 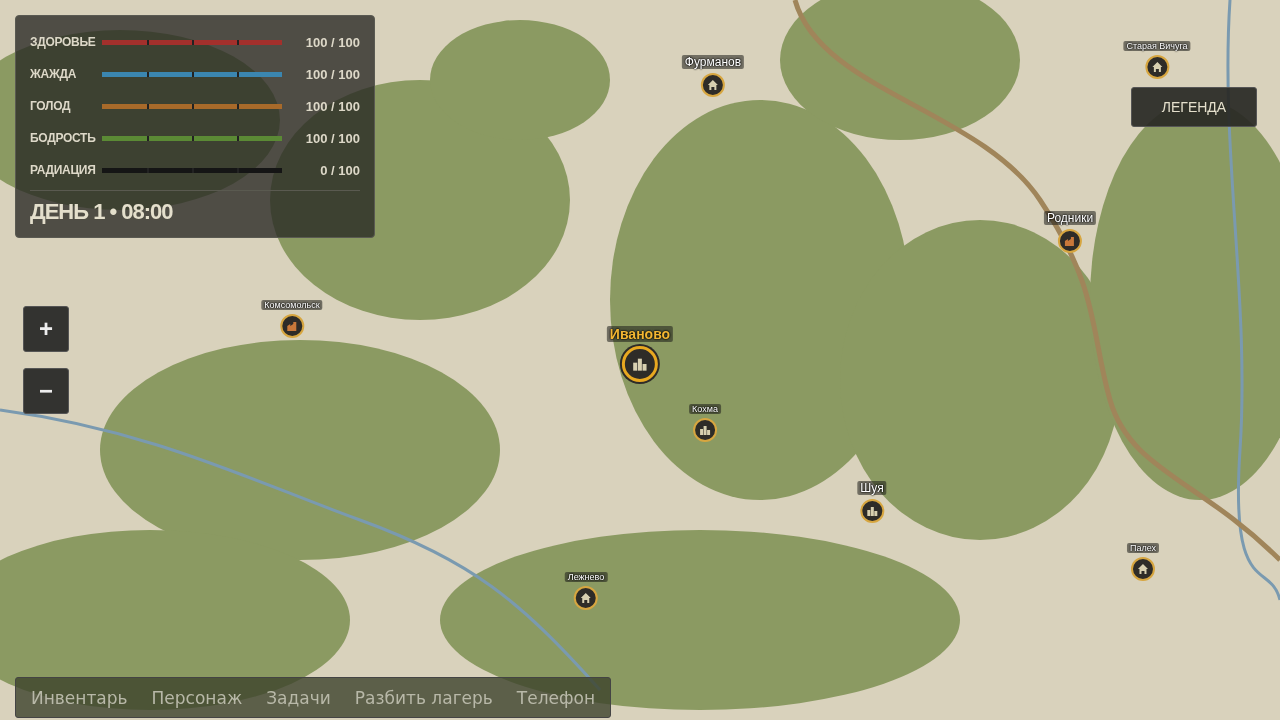 I want to click on day-time: ДЕНЬ 1 • 08:00, so click(x=102, y=212).